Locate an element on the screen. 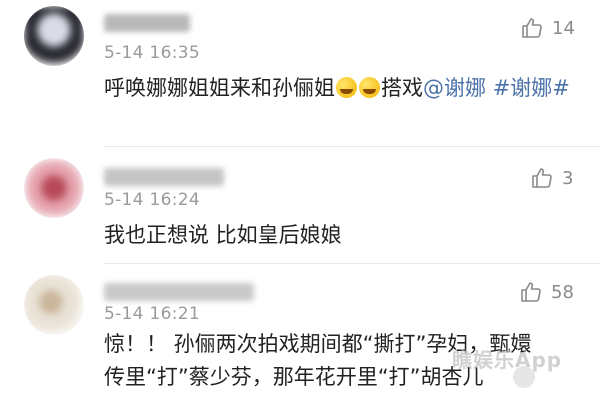 This screenshot has height=403, width=600. comment-text-part: 呼唤娜娜姐姐来和孙俪姐 is located at coordinates (219, 88).